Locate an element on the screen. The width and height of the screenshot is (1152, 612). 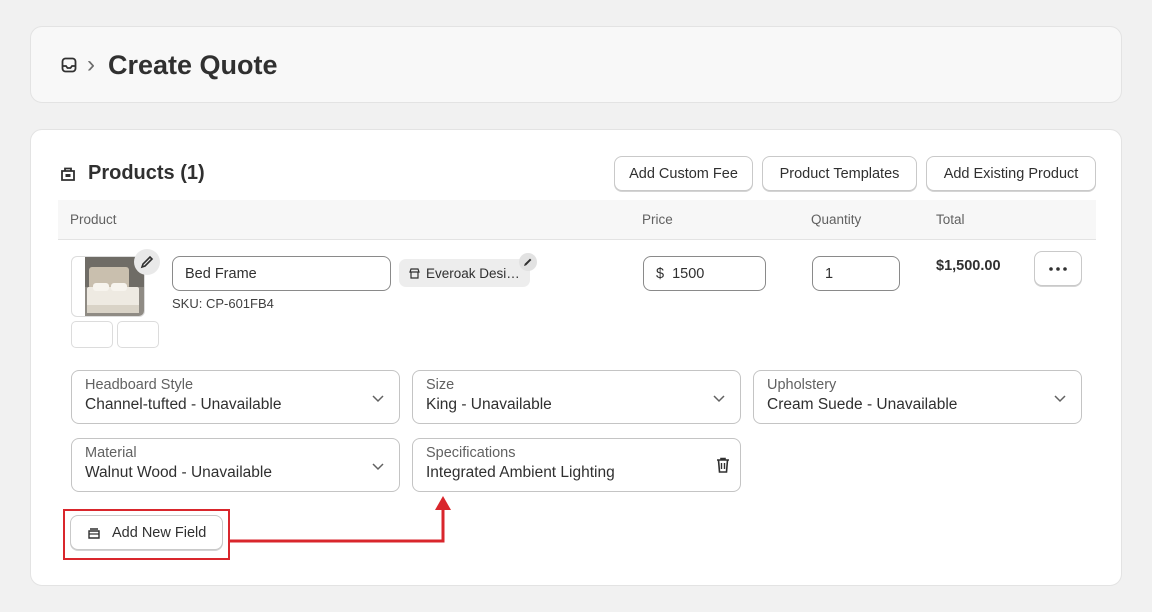
column-total: Total is located at coordinates (950, 219).